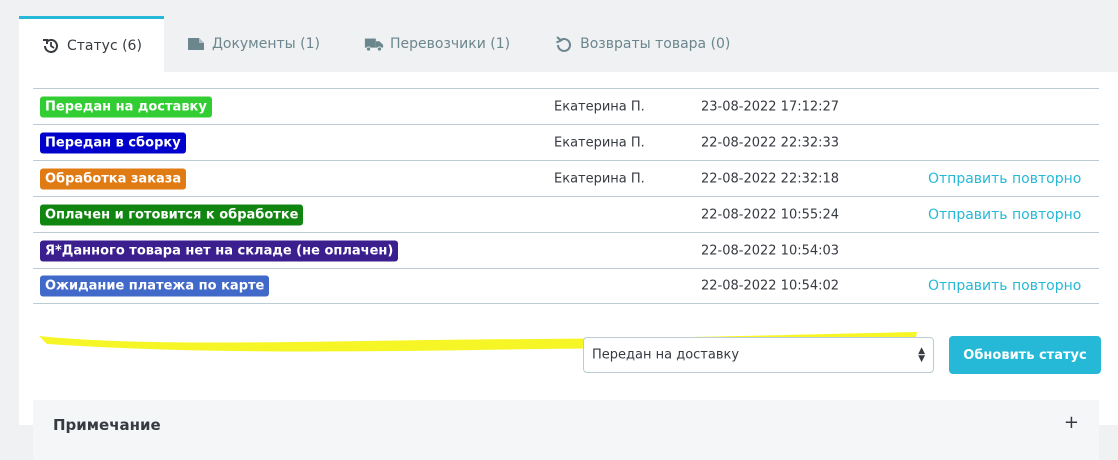 The height and width of the screenshot is (460, 1118). I want to click on status-date: 22-08-2022 10:54:02, so click(770, 286).